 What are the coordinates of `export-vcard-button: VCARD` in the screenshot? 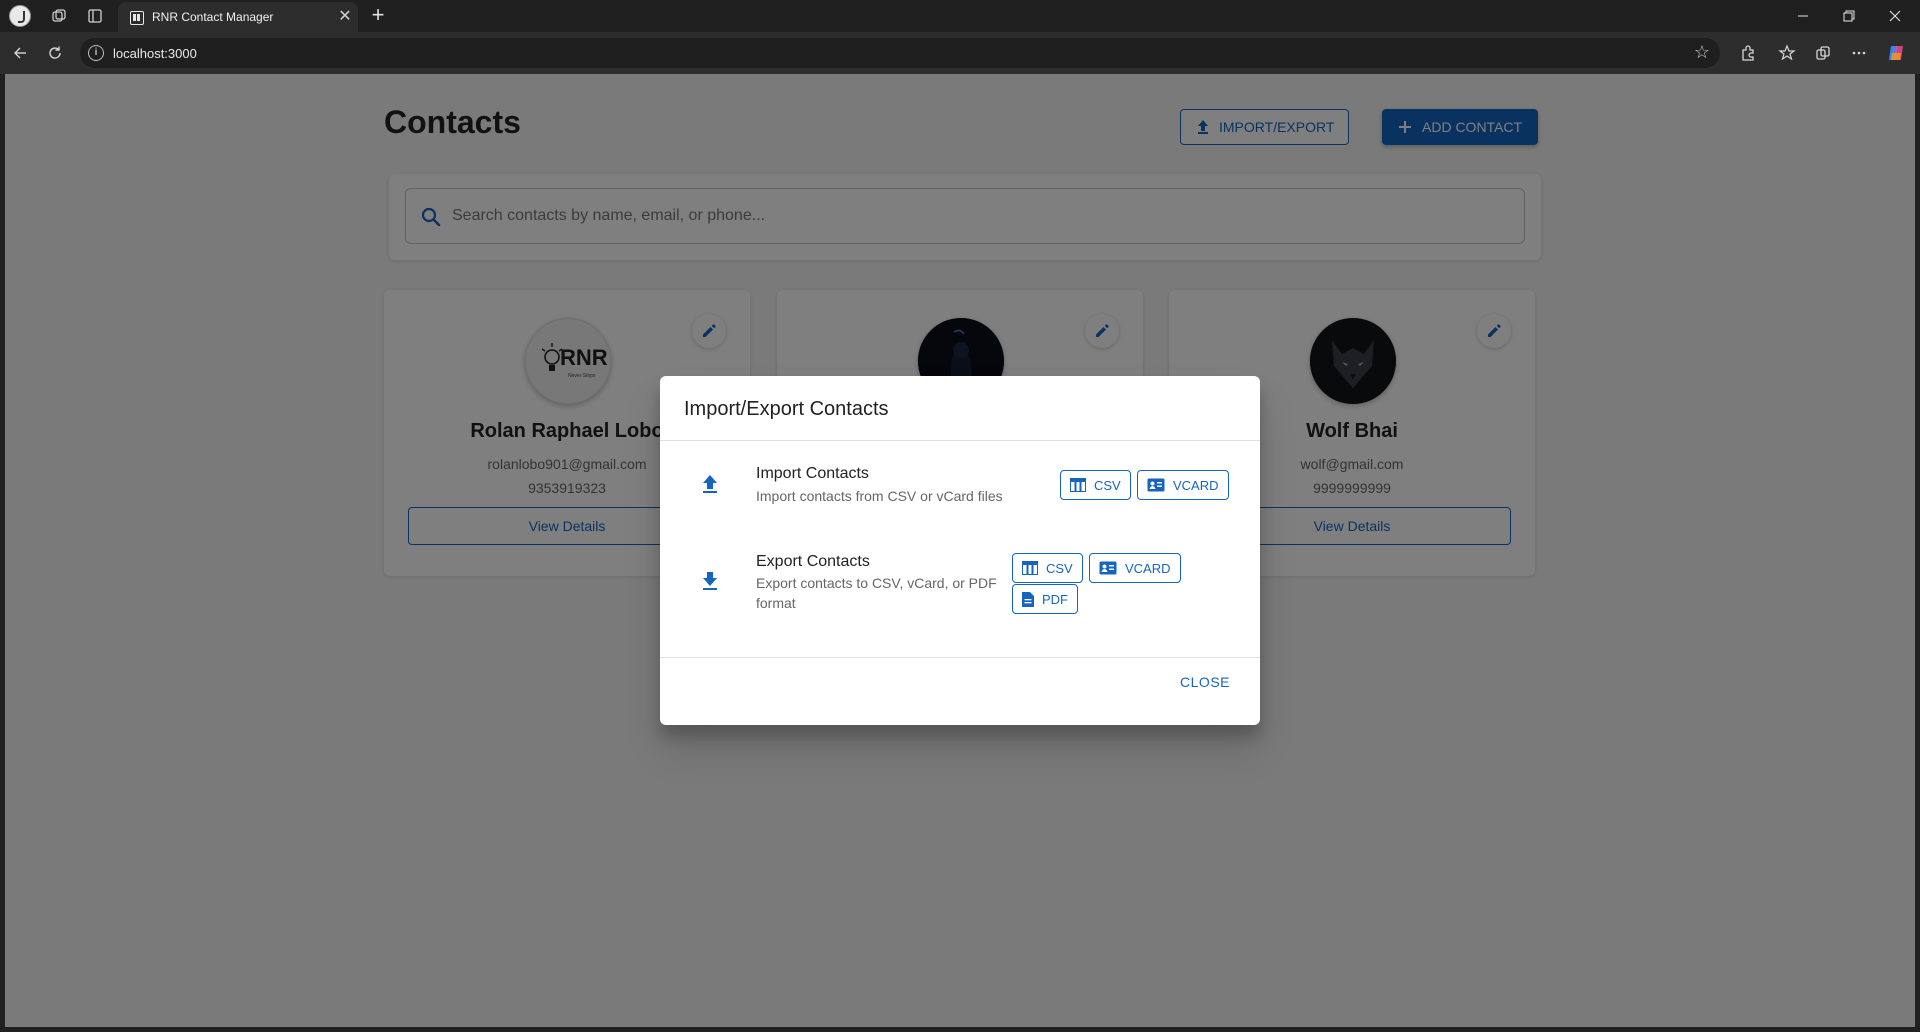 It's located at (1135, 568).